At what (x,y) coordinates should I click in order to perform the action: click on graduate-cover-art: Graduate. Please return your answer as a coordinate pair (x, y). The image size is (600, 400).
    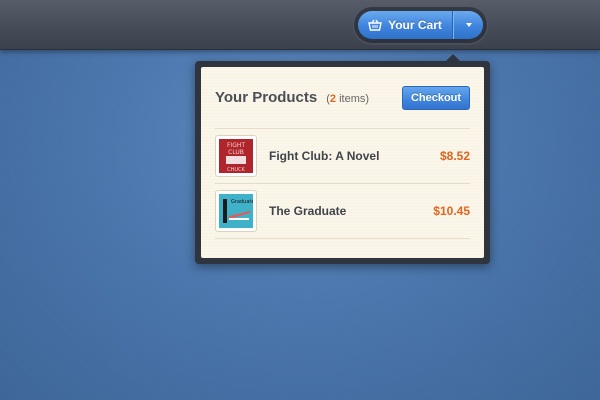
    Looking at the image, I should click on (236, 211).